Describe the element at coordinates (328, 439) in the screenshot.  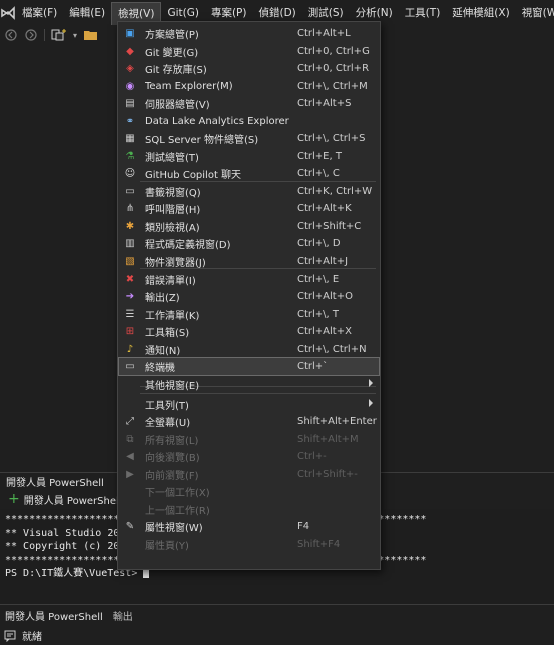
I see `view-menu-item-shortcut: Shift+Alt+M` at that location.